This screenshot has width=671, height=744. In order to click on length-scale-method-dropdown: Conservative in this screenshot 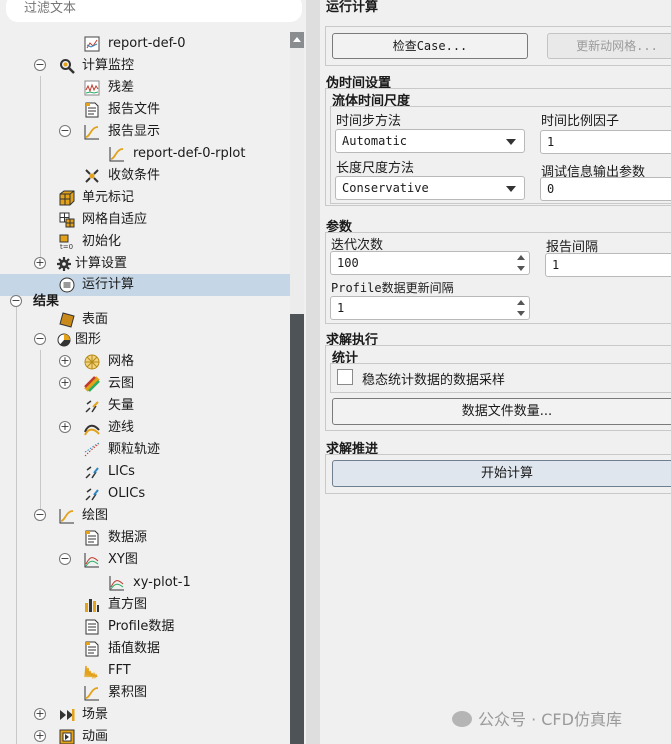, I will do `click(430, 188)`.